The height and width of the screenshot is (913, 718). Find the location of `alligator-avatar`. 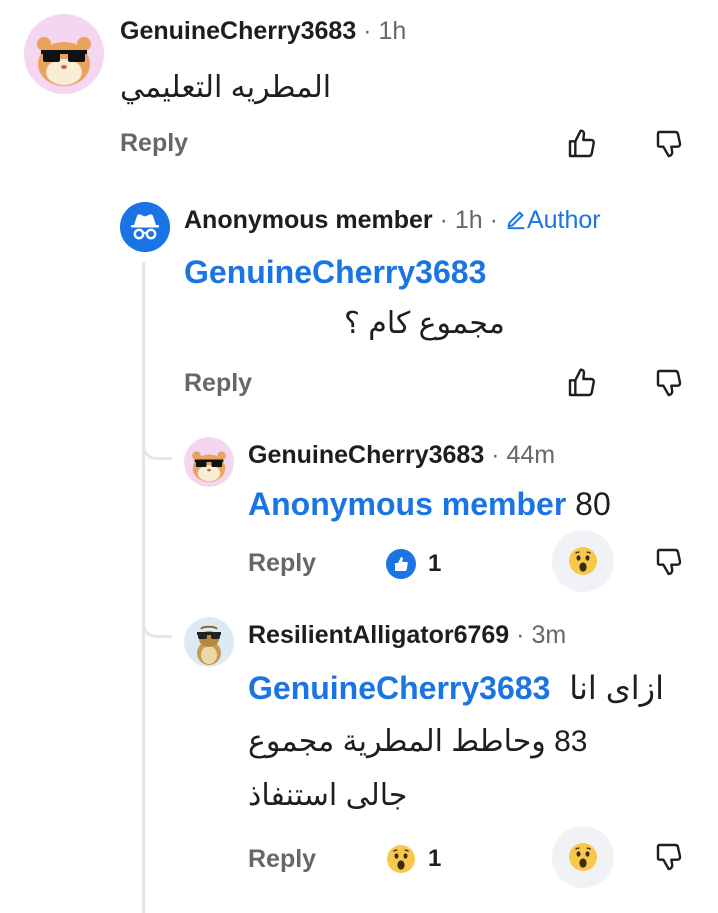

alligator-avatar is located at coordinates (209, 642).